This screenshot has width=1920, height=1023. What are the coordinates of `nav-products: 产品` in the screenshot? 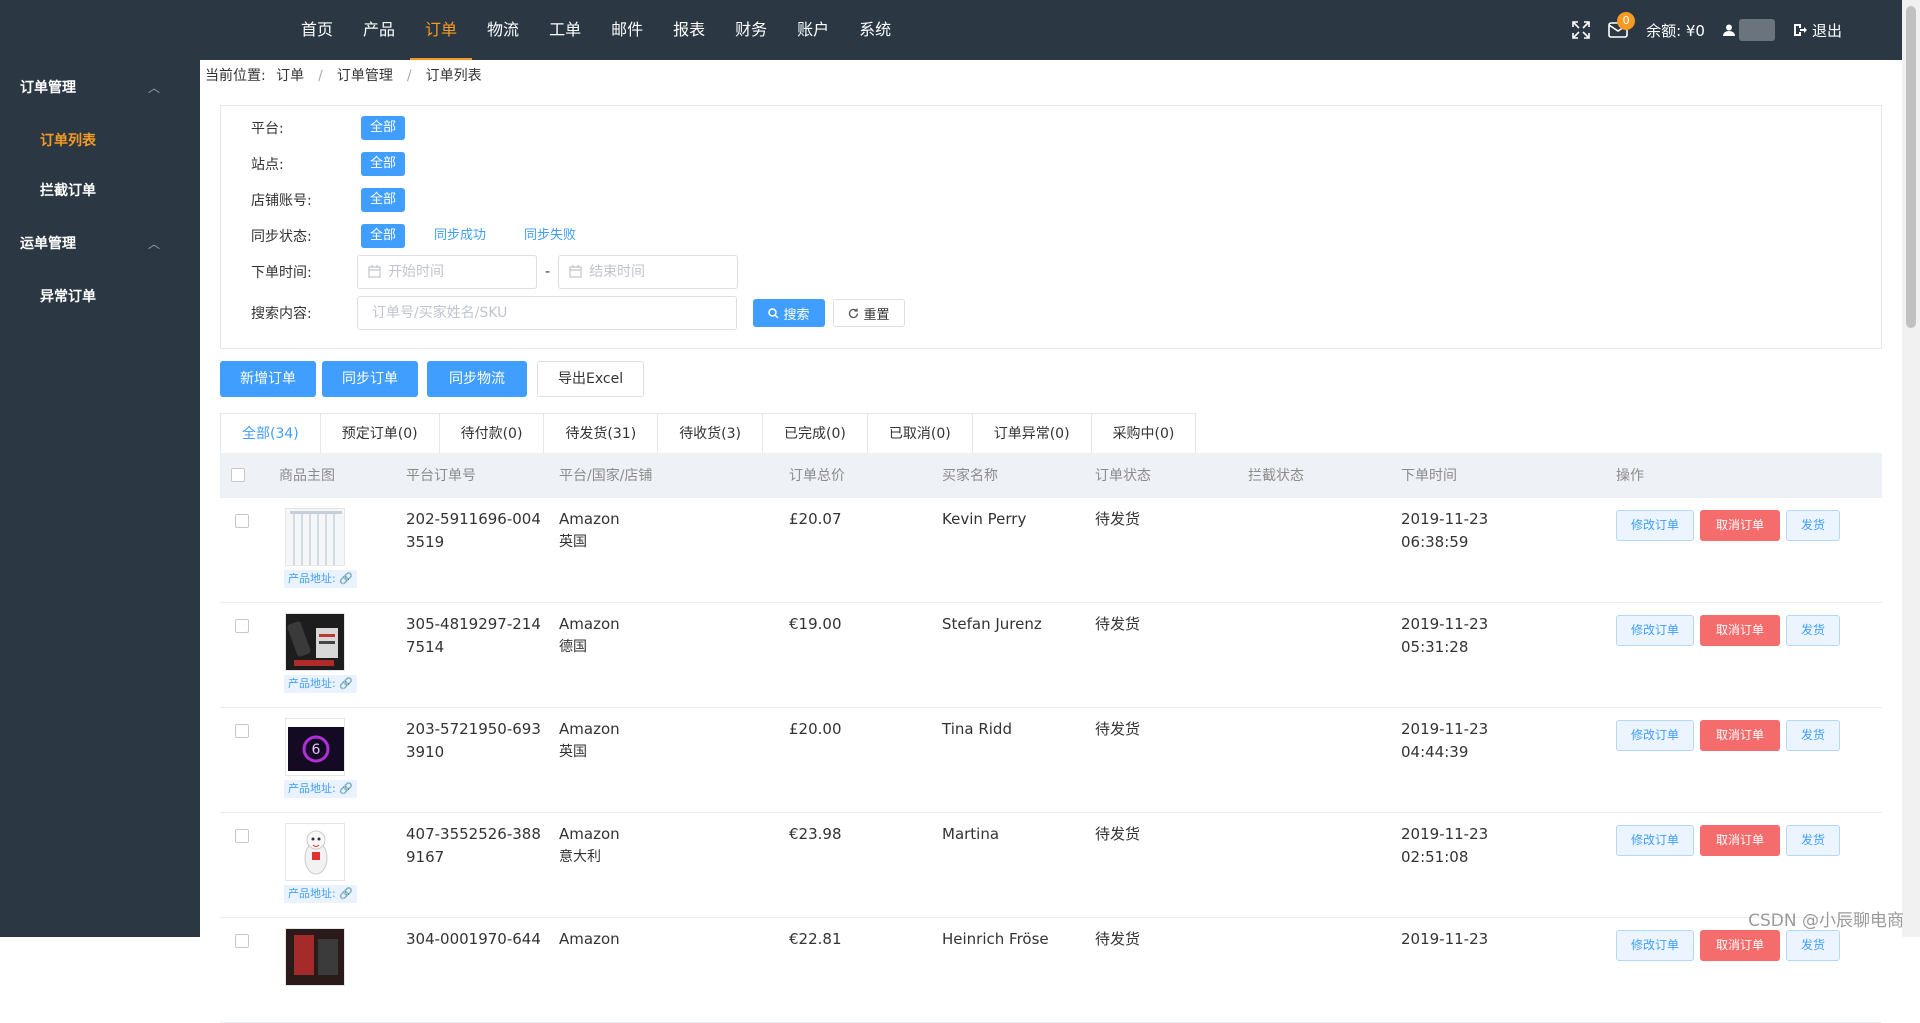 It's located at (379, 30).